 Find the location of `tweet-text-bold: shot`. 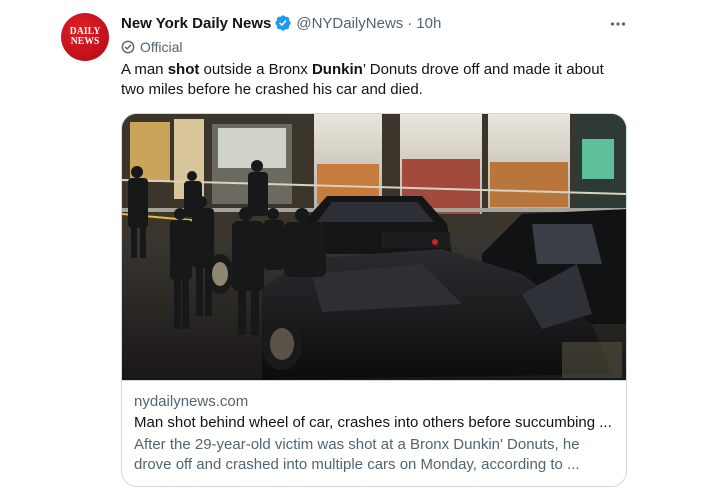

tweet-text-bold: shot is located at coordinates (183, 69).